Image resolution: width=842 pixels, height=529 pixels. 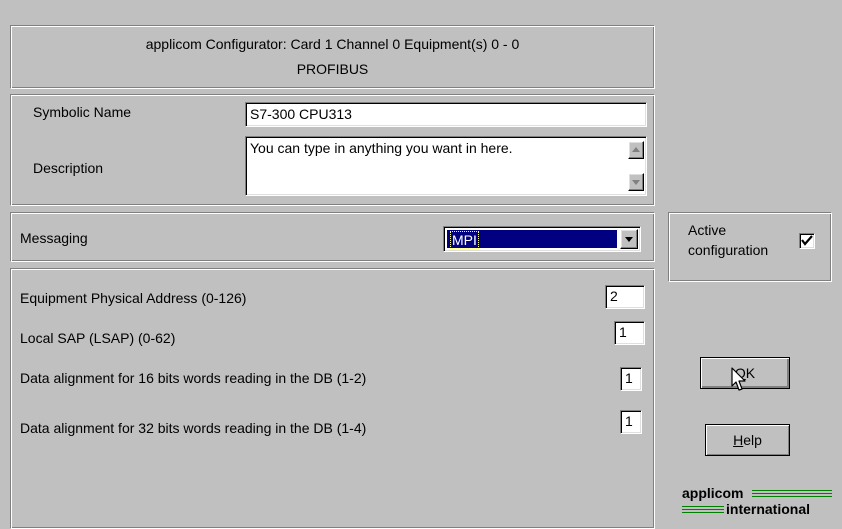 What do you see at coordinates (532, 239) in the screenshot?
I see `messaging-selected-highlight: MPI` at bounding box center [532, 239].